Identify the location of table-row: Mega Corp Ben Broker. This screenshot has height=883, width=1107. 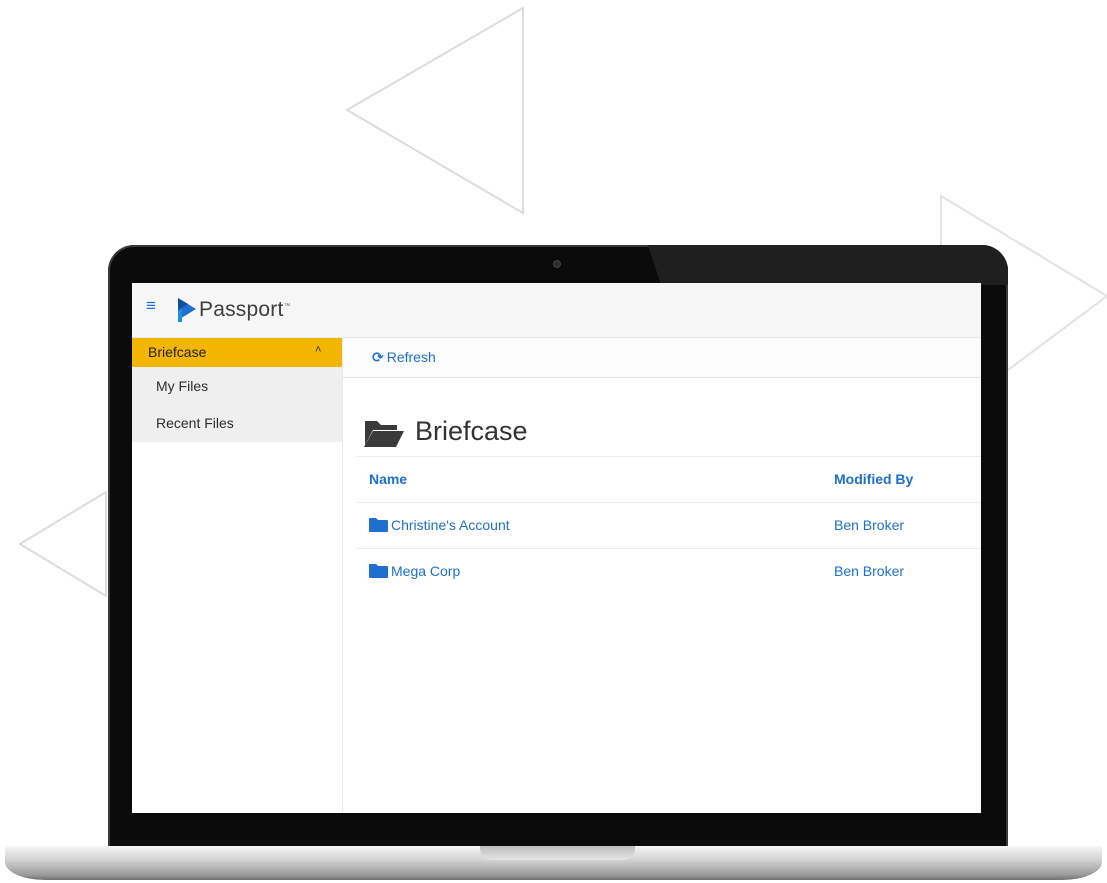
(669, 571).